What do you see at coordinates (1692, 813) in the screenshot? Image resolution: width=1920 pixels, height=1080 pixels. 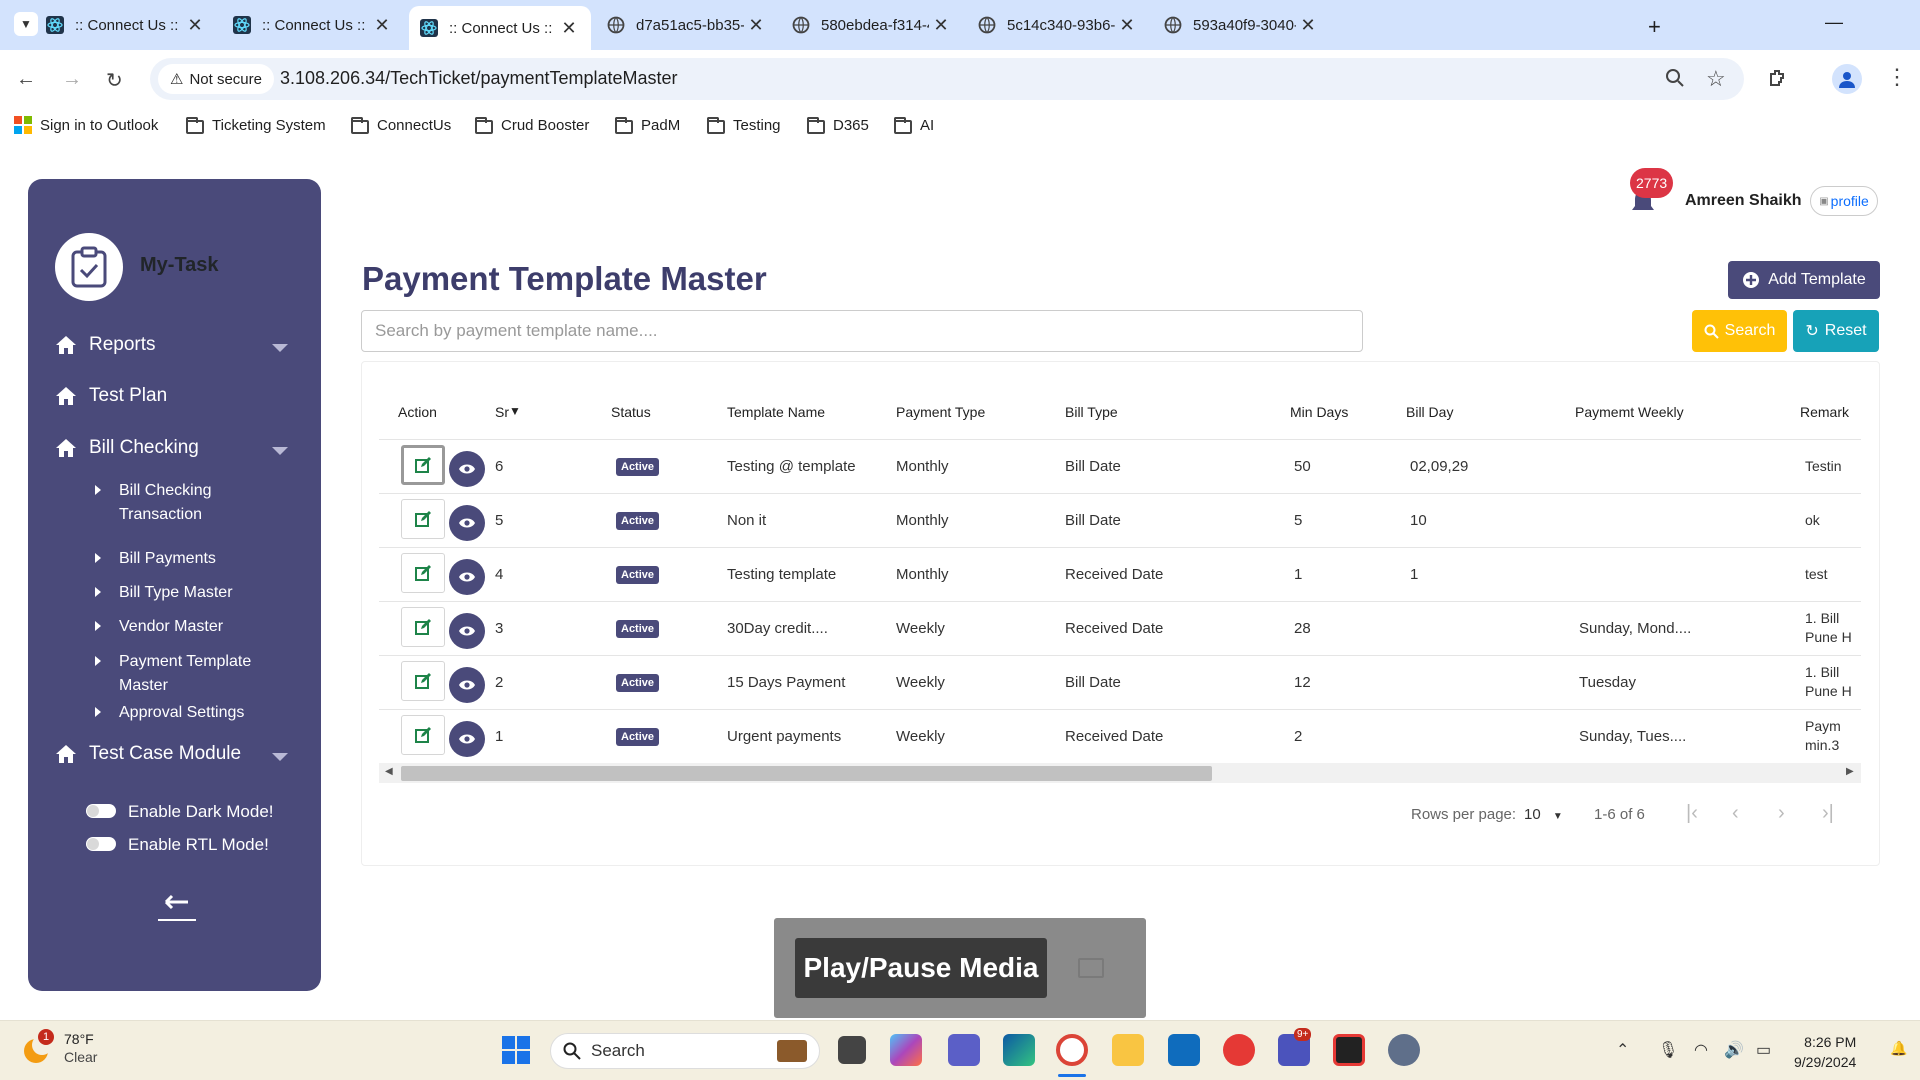 I see `first-page-icon: |‹` at bounding box center [1692, 813].